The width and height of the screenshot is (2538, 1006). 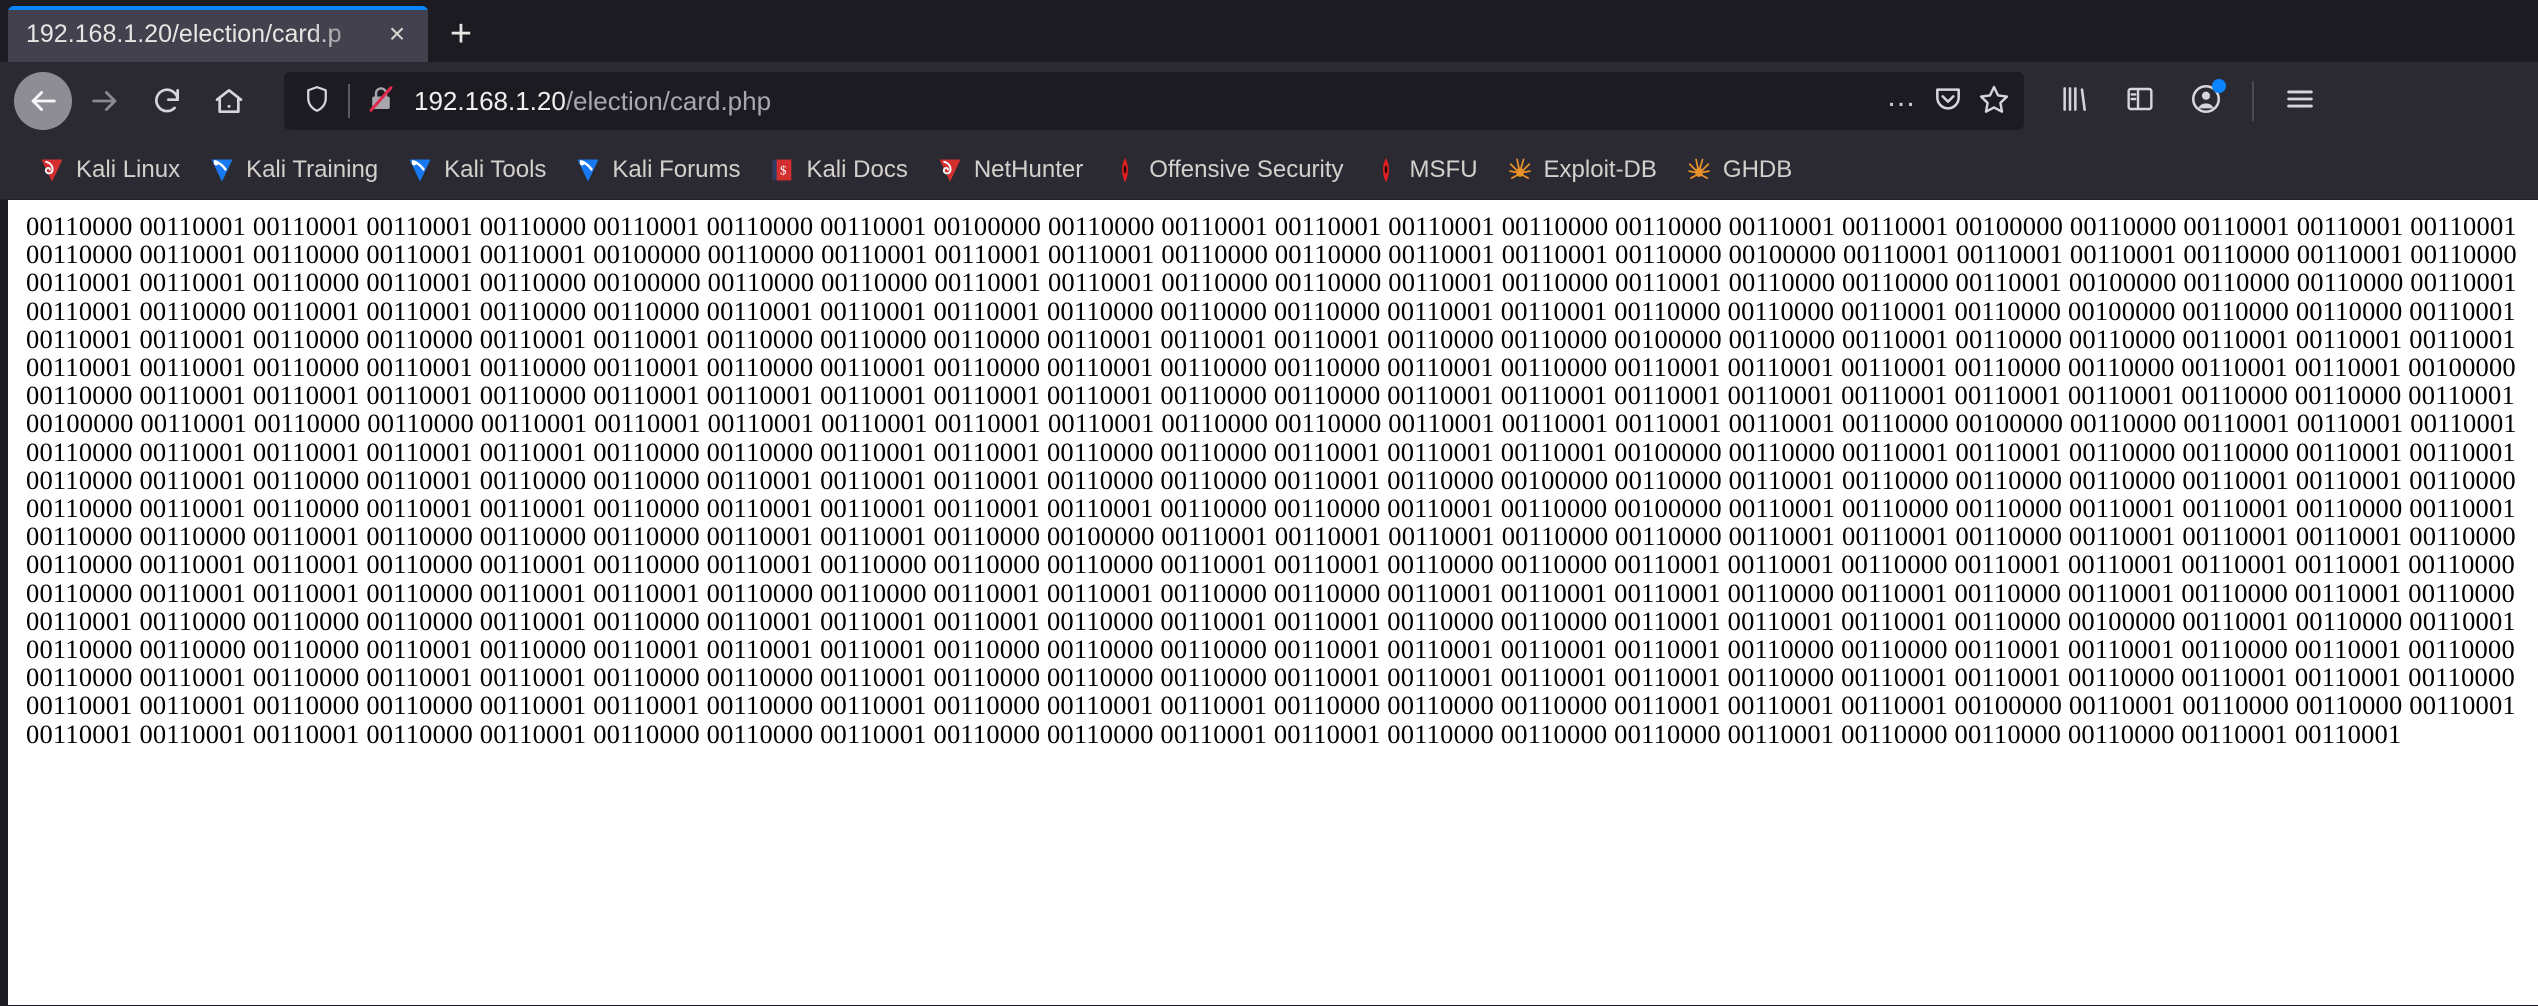 I want to click on reload-icon, so click(x=167, y=101).